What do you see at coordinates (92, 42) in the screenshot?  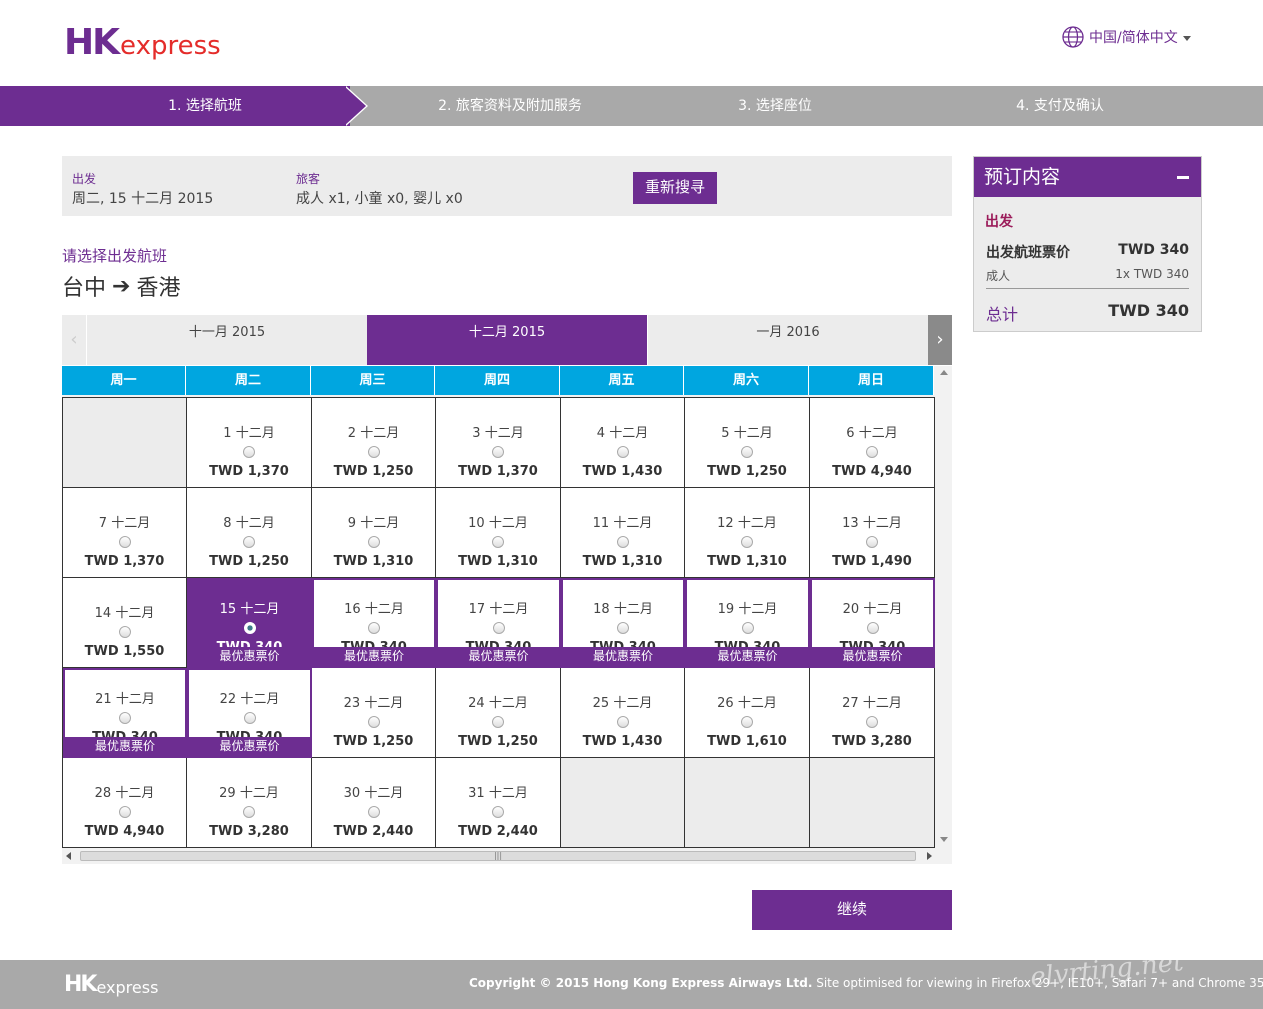 I see `logo-hk: HK` at bounding box center [92, 42].